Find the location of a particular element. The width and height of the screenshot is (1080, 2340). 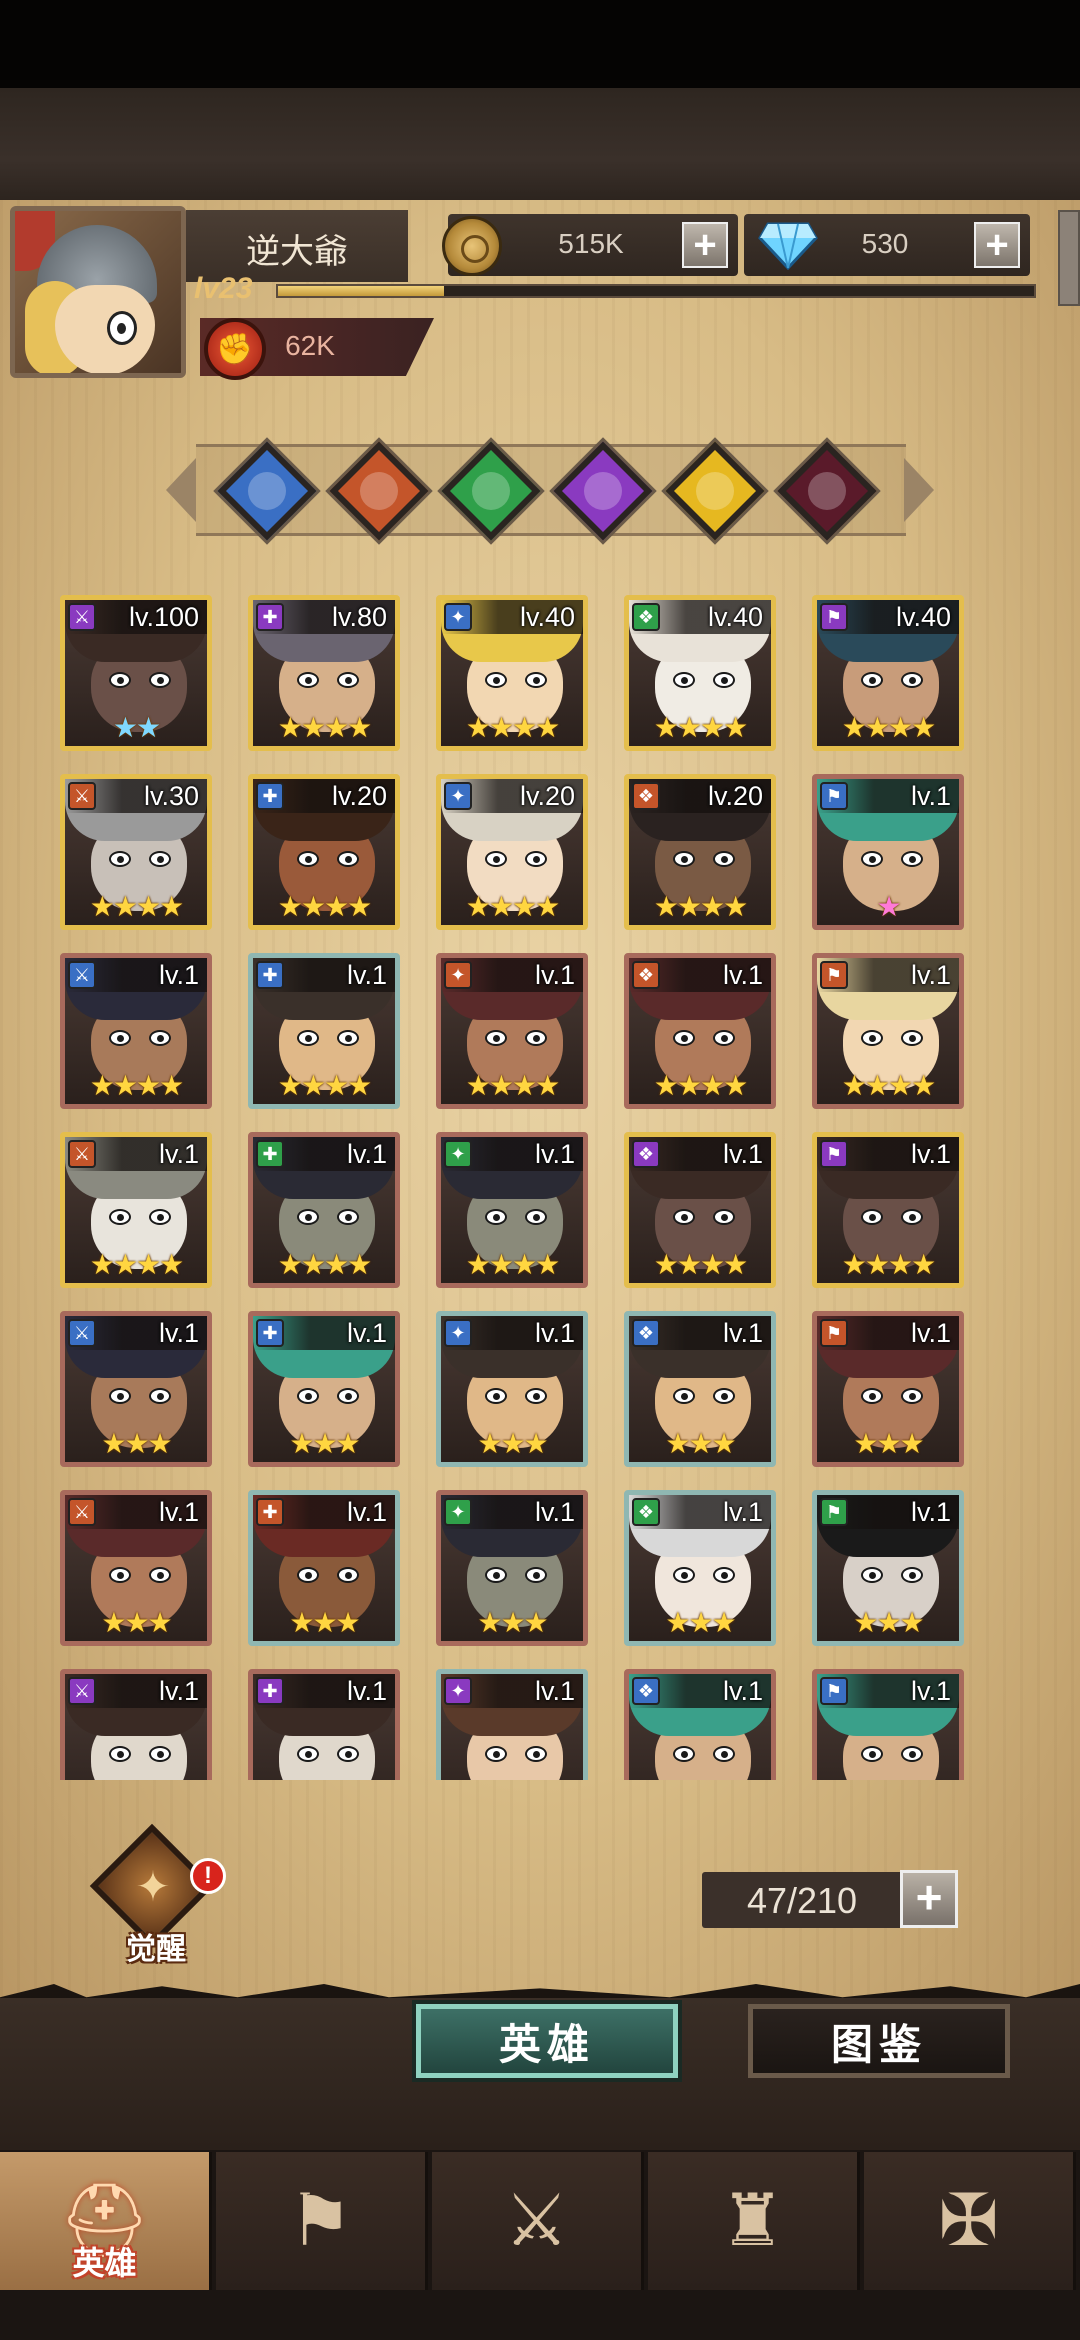

hero-capacity-value: 47/210 is located at coordinates (802, 1900).